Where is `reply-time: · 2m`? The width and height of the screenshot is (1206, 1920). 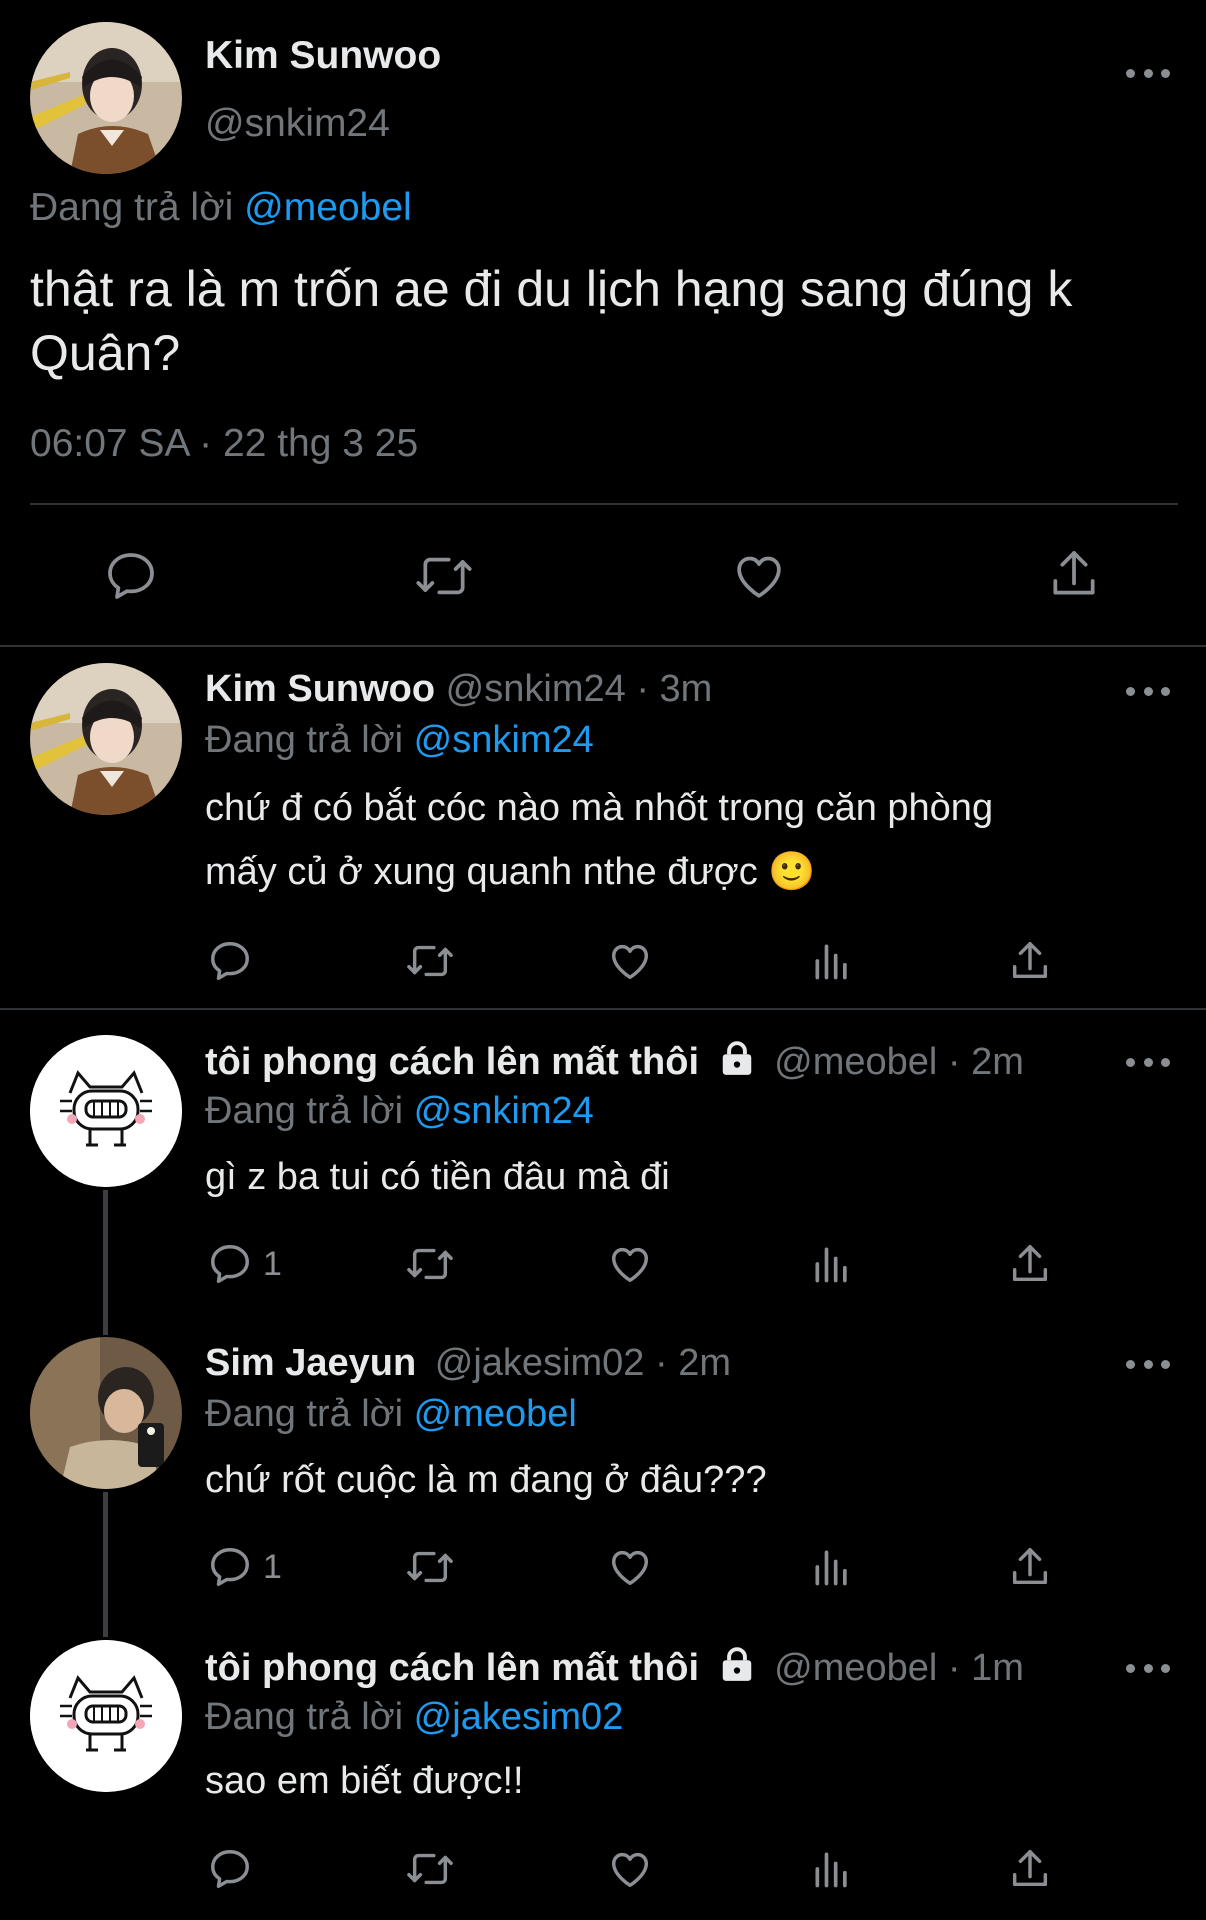
reply-time: · 2m is located at coordinates (693, 1363).